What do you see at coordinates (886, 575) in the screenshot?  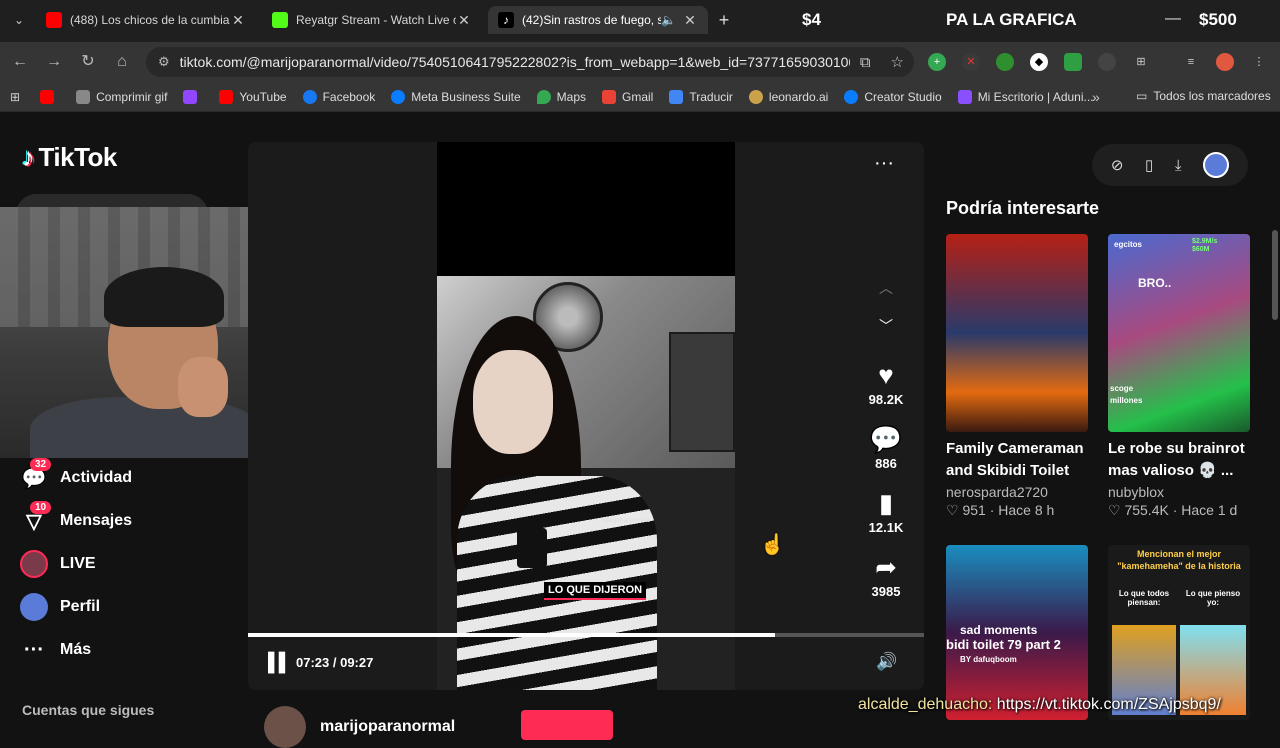 I see `share-button: ➦ 3985` at bounding box center [886, 575].